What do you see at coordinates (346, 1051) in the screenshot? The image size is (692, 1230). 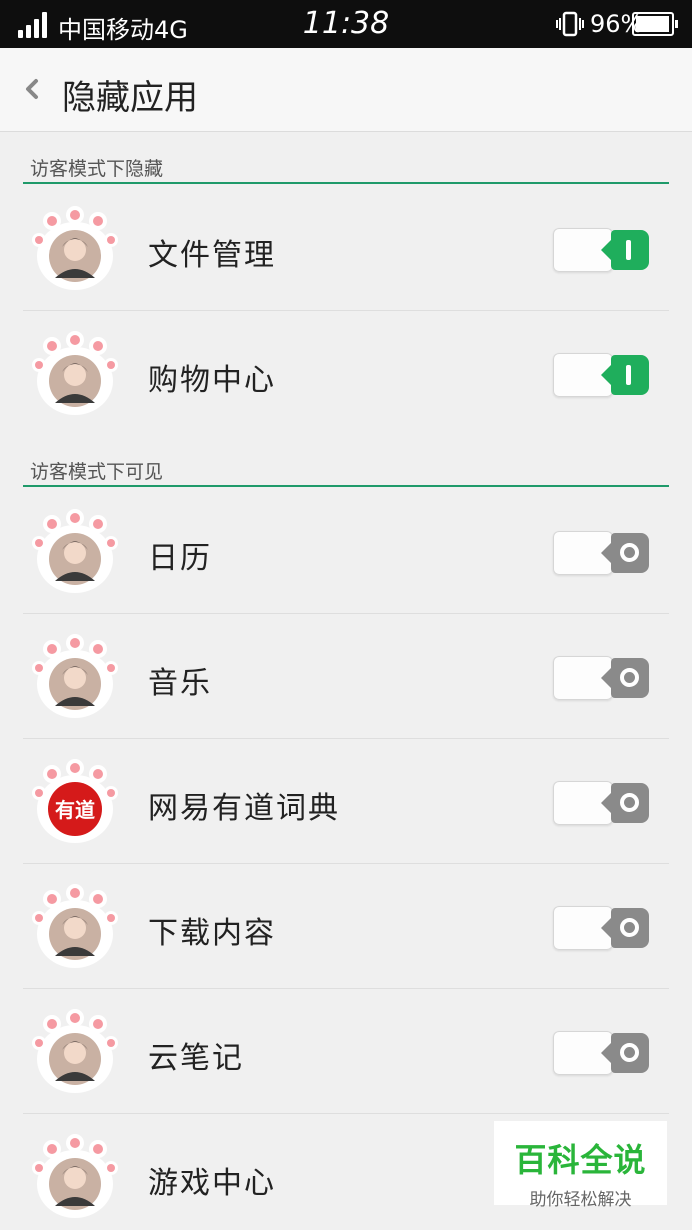 I see `app-row: 云笔记` at bounding box center [346, 1051].